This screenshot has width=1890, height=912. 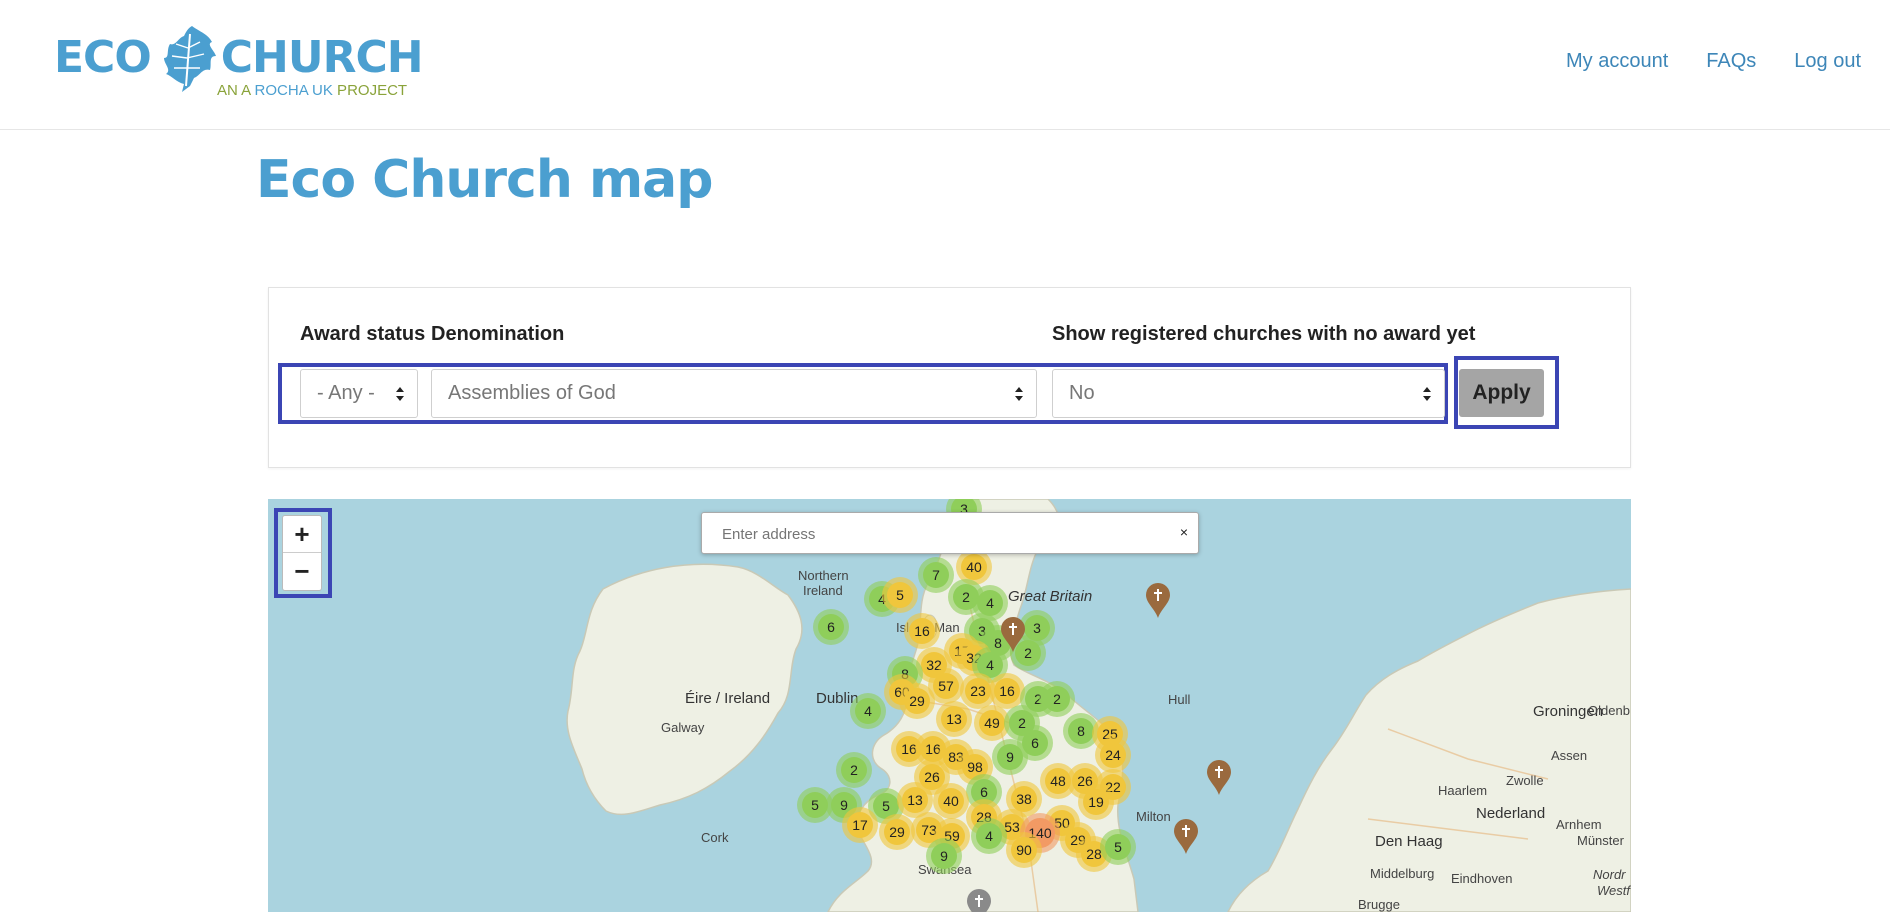 What do you see at coordinates (484, 180) in the screenshot?
I see `page-title: Eco Church map` at bounding box center [484, 180].